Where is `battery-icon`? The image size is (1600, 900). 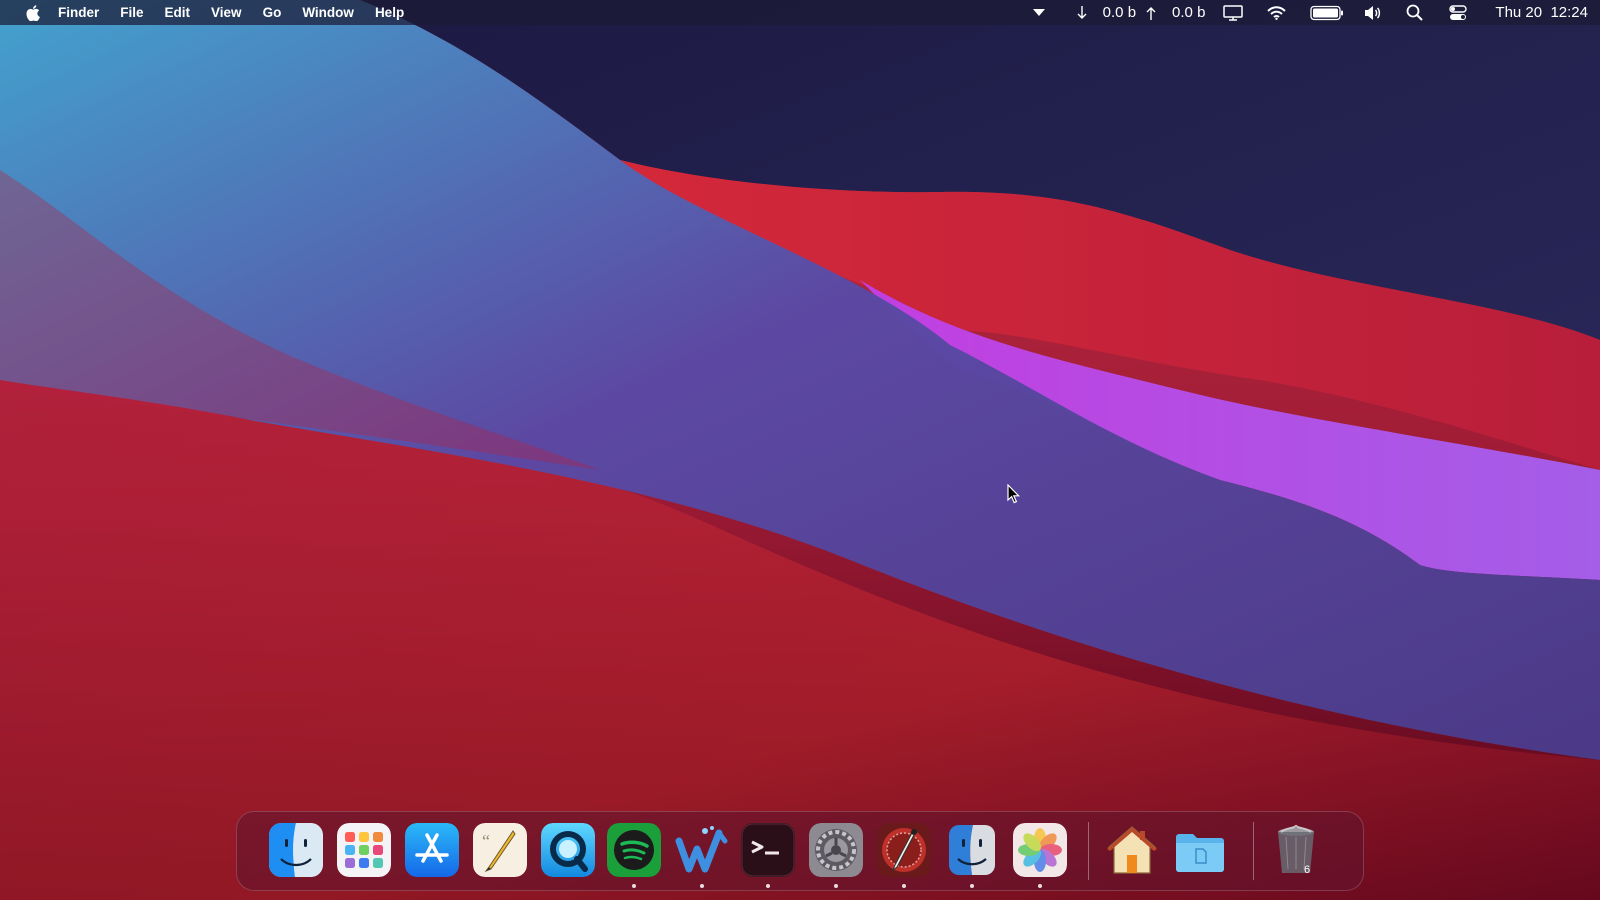 battery-icon is located at coordinates (1327, 13).